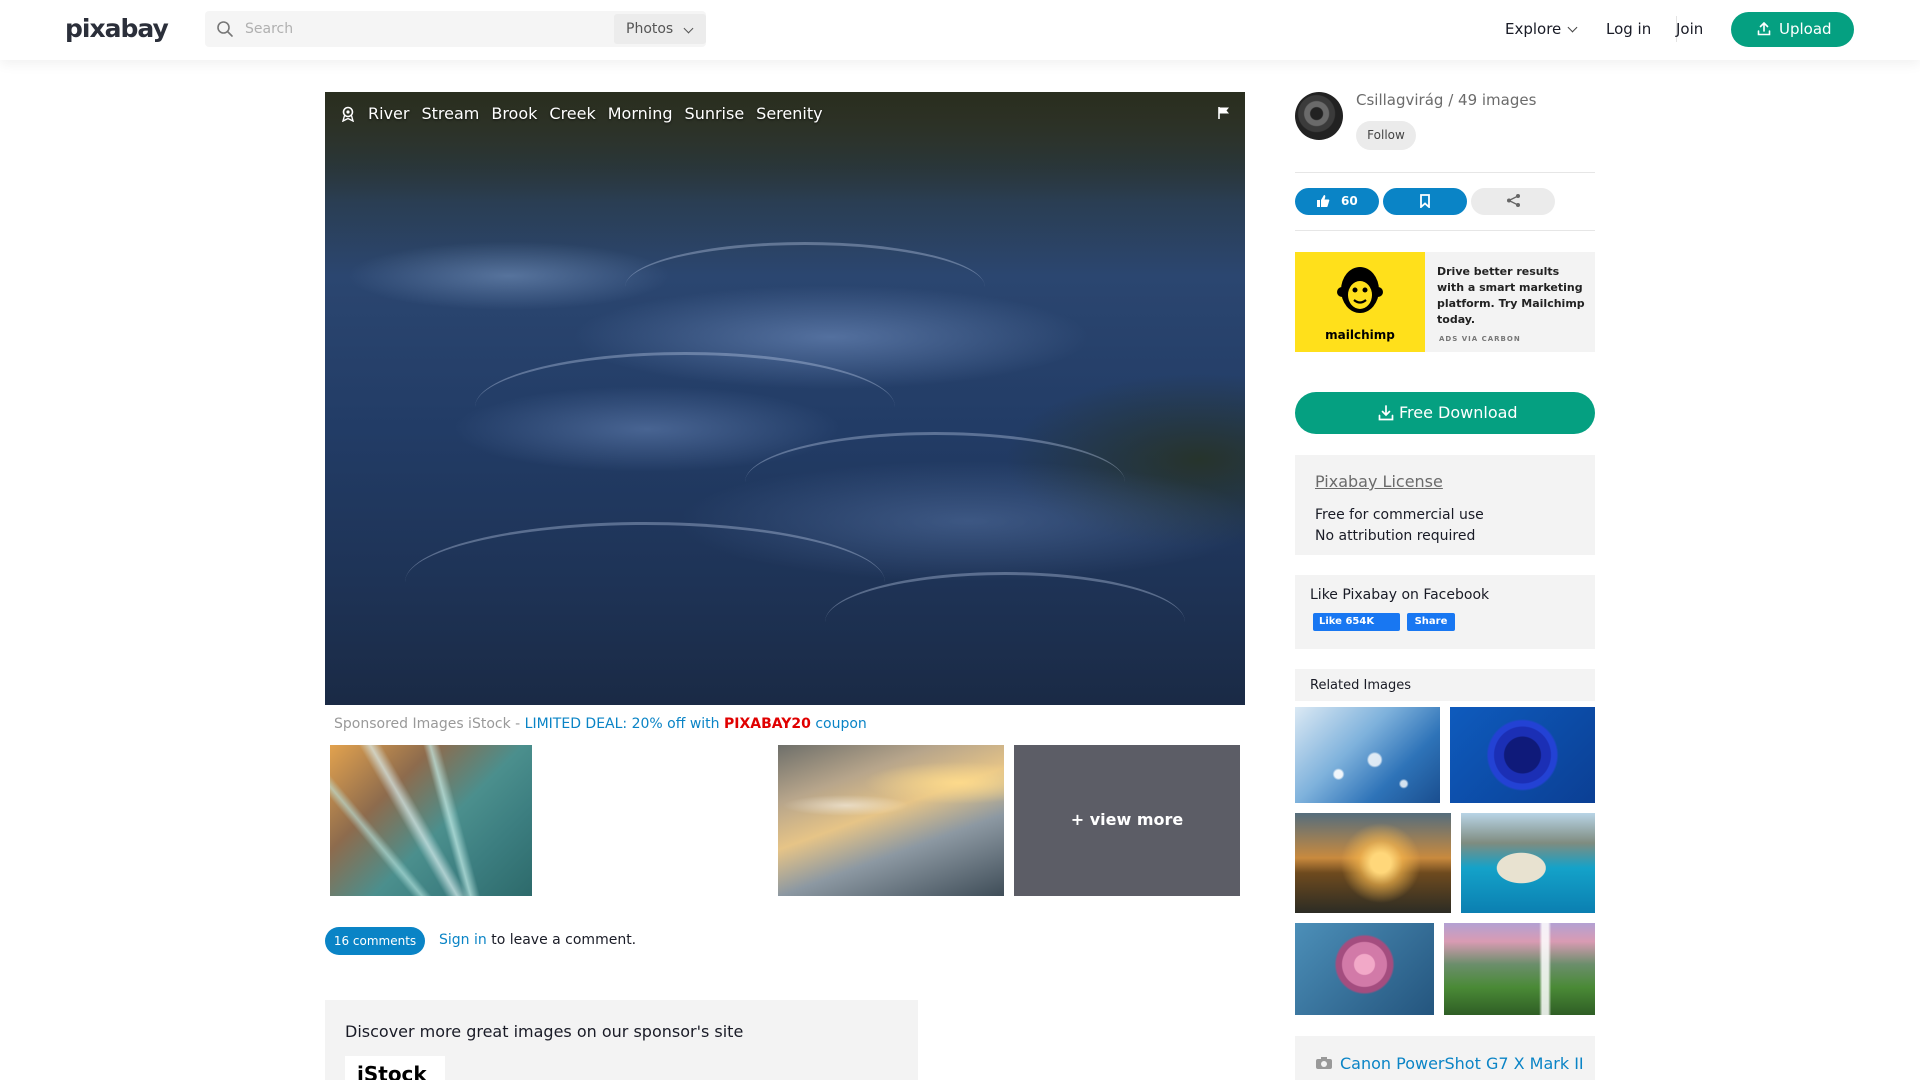 This screenshot has height=1080, width=1920. Describe the element at coordinates (1379, 481) in the screenshot. I see `license-link: Pixabay License` at that location.